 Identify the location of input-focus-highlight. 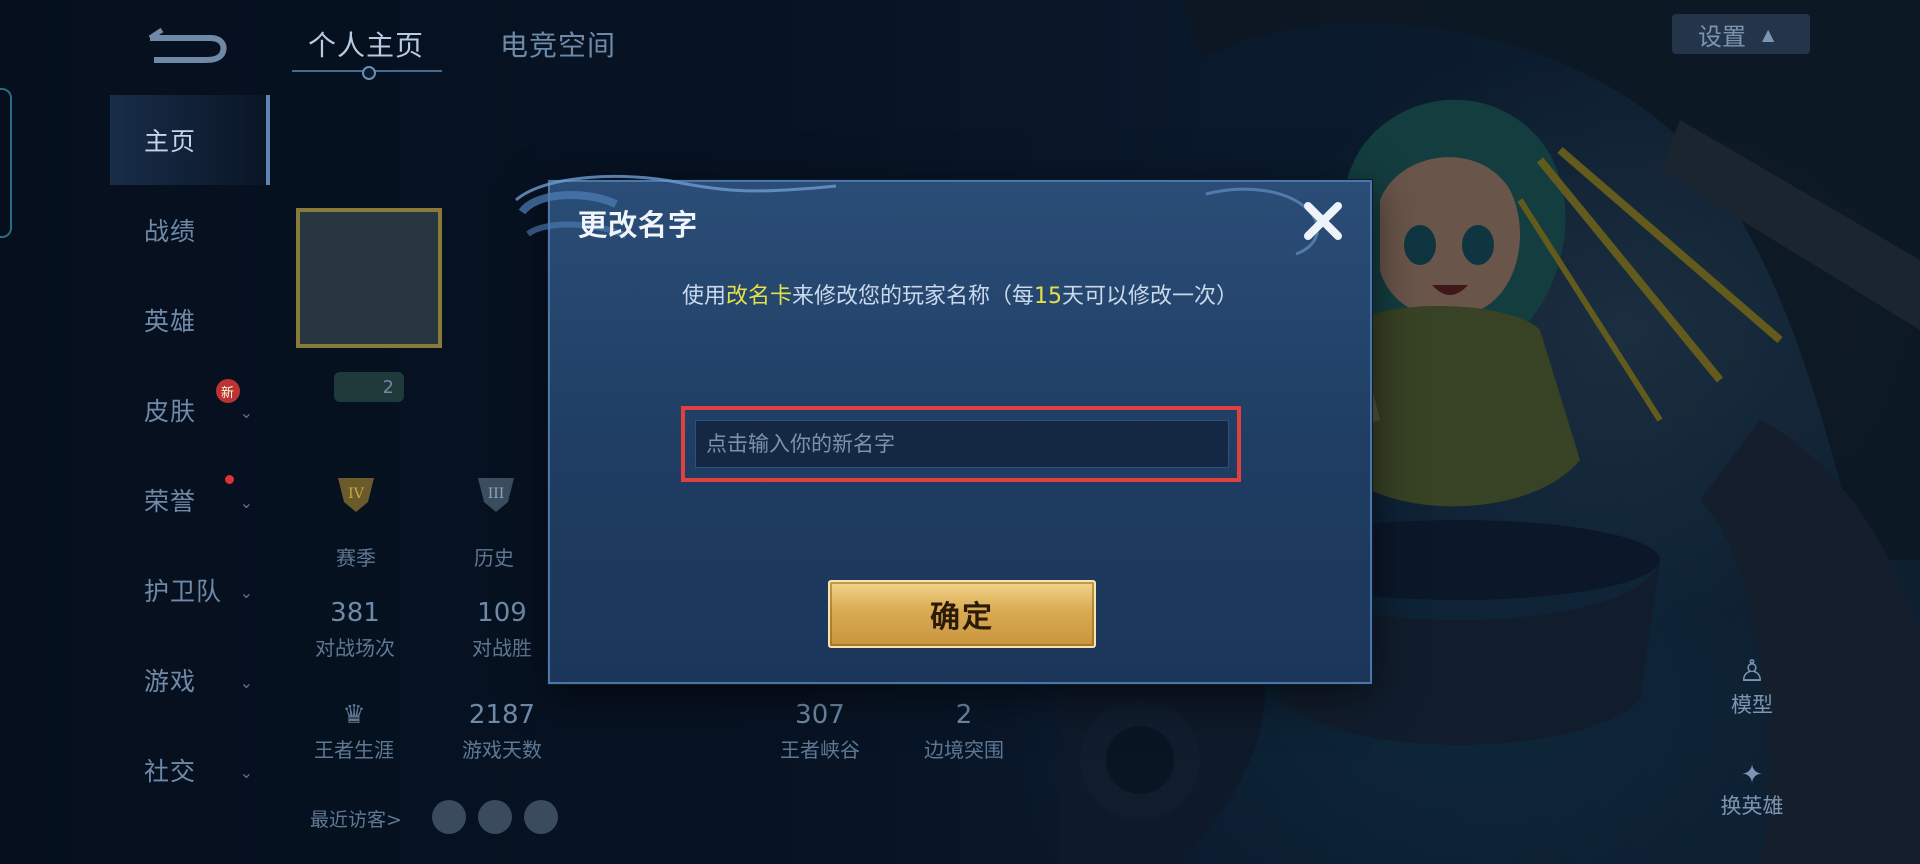
(961, 444).